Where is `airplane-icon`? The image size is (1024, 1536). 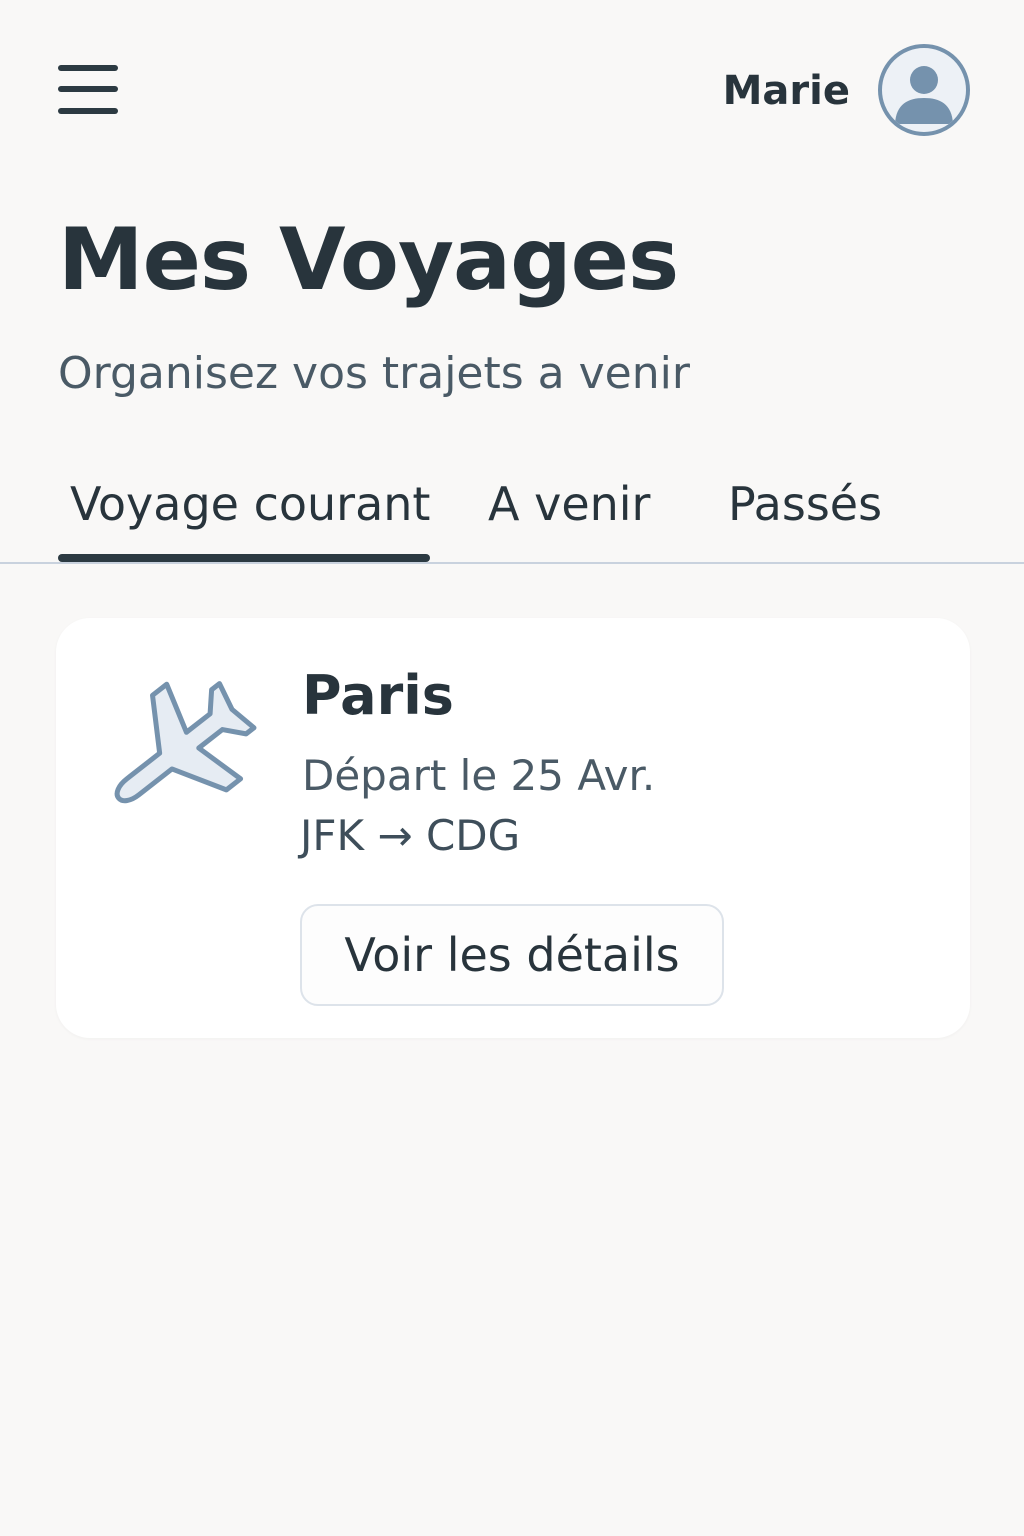
airplane-icon is located at coordinates (185, 742).